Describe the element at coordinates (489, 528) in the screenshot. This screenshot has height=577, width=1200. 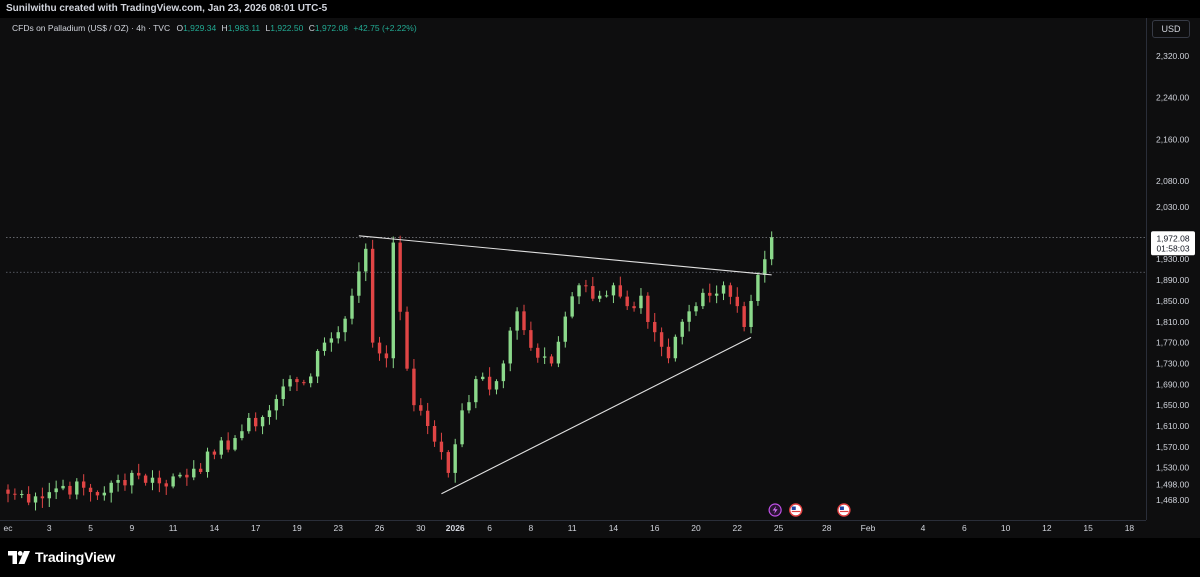
I see `x-tick-label: 6` at that location.